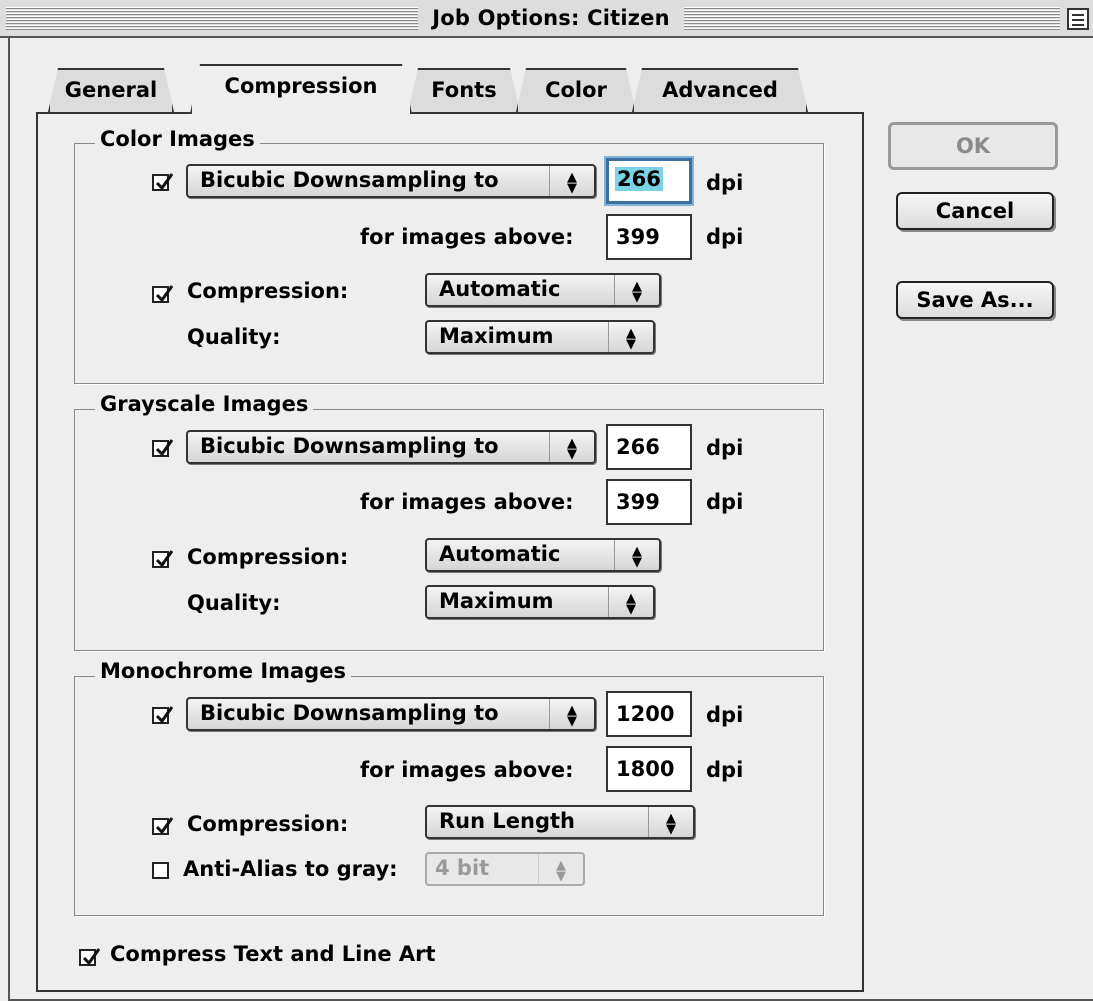  Describe the element at coordinates (349, 446) in the screenshot. I see `grayscale-downsample-method-value: Bicubic Downsampling to` at that location.